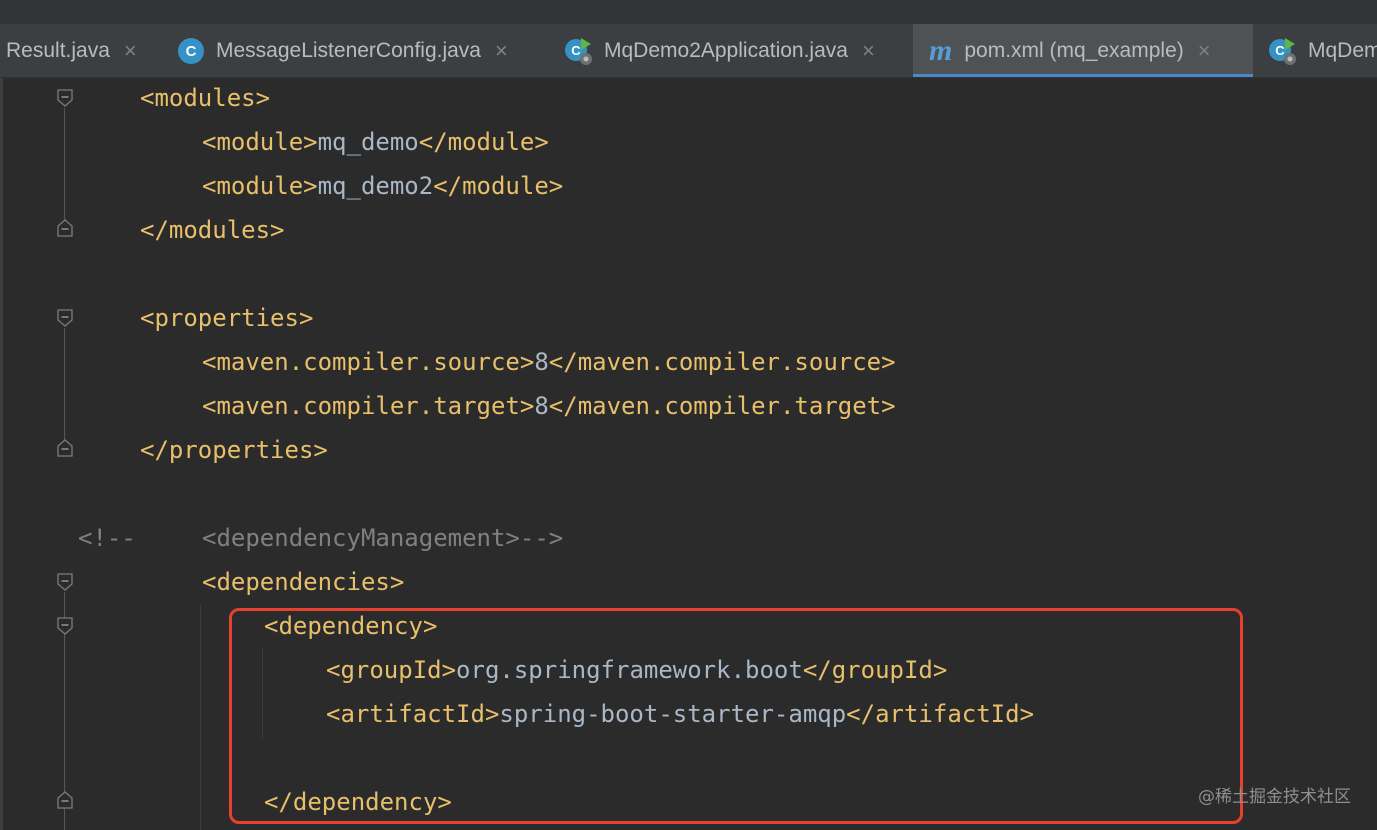  What do you see at coordinates (375, 142) in the screenshot?
I see `code-line-module-mq-demo: <module>mq_demo</module>` at bounding box center [375, 142].